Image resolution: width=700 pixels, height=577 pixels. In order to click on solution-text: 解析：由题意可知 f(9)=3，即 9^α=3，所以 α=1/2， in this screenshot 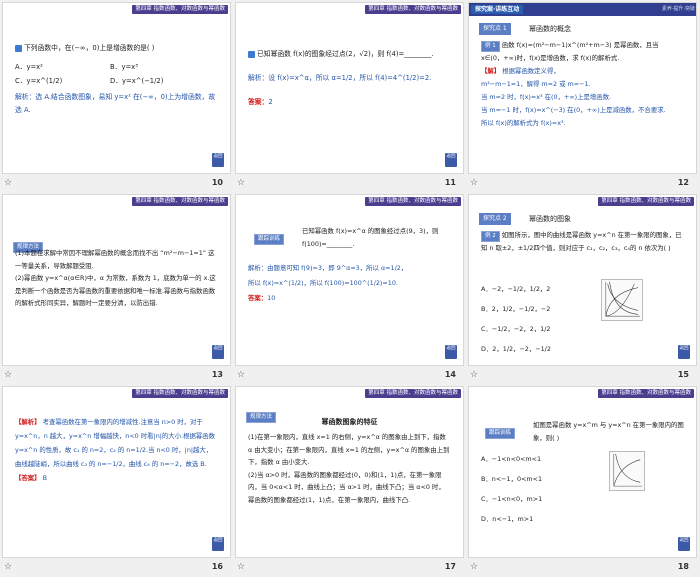, I will do `click(328, 268)`.